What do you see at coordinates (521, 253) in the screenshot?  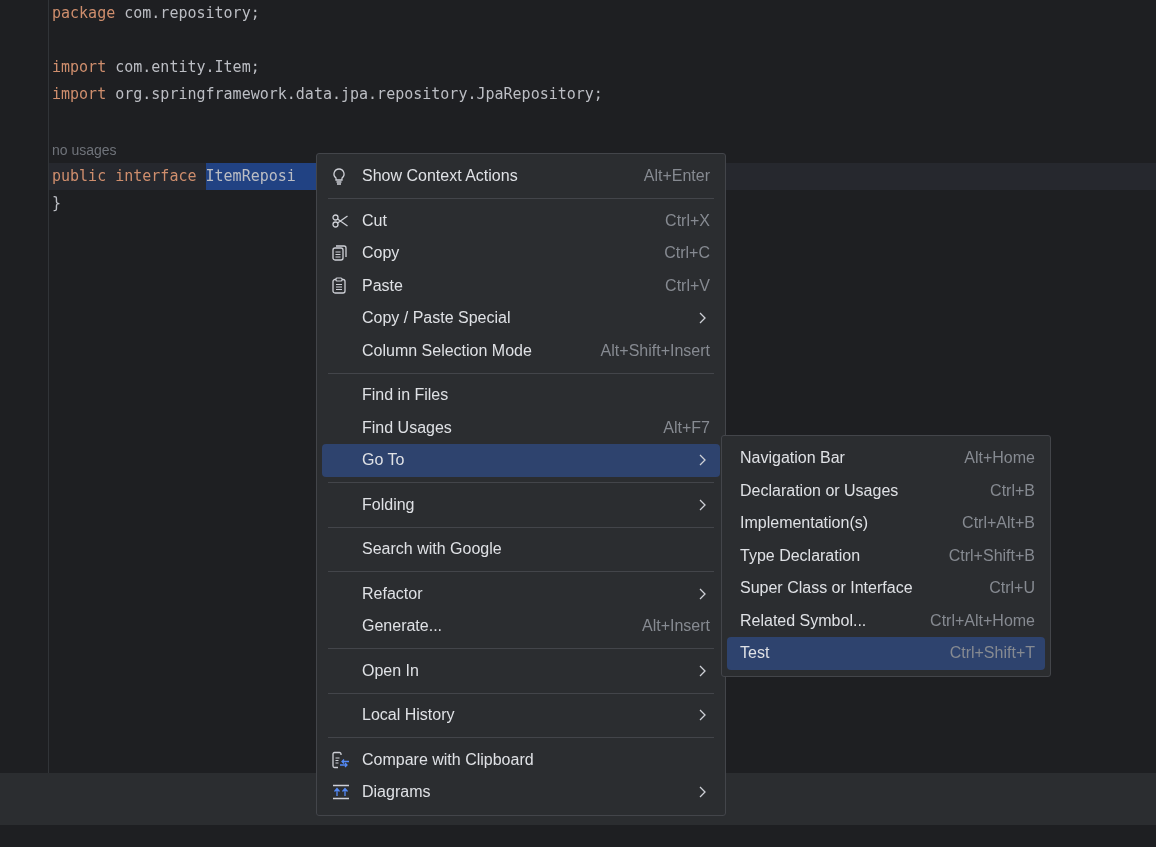 I see `menu-item: Copy Ctrl+C` at bounding box center [521, 253].